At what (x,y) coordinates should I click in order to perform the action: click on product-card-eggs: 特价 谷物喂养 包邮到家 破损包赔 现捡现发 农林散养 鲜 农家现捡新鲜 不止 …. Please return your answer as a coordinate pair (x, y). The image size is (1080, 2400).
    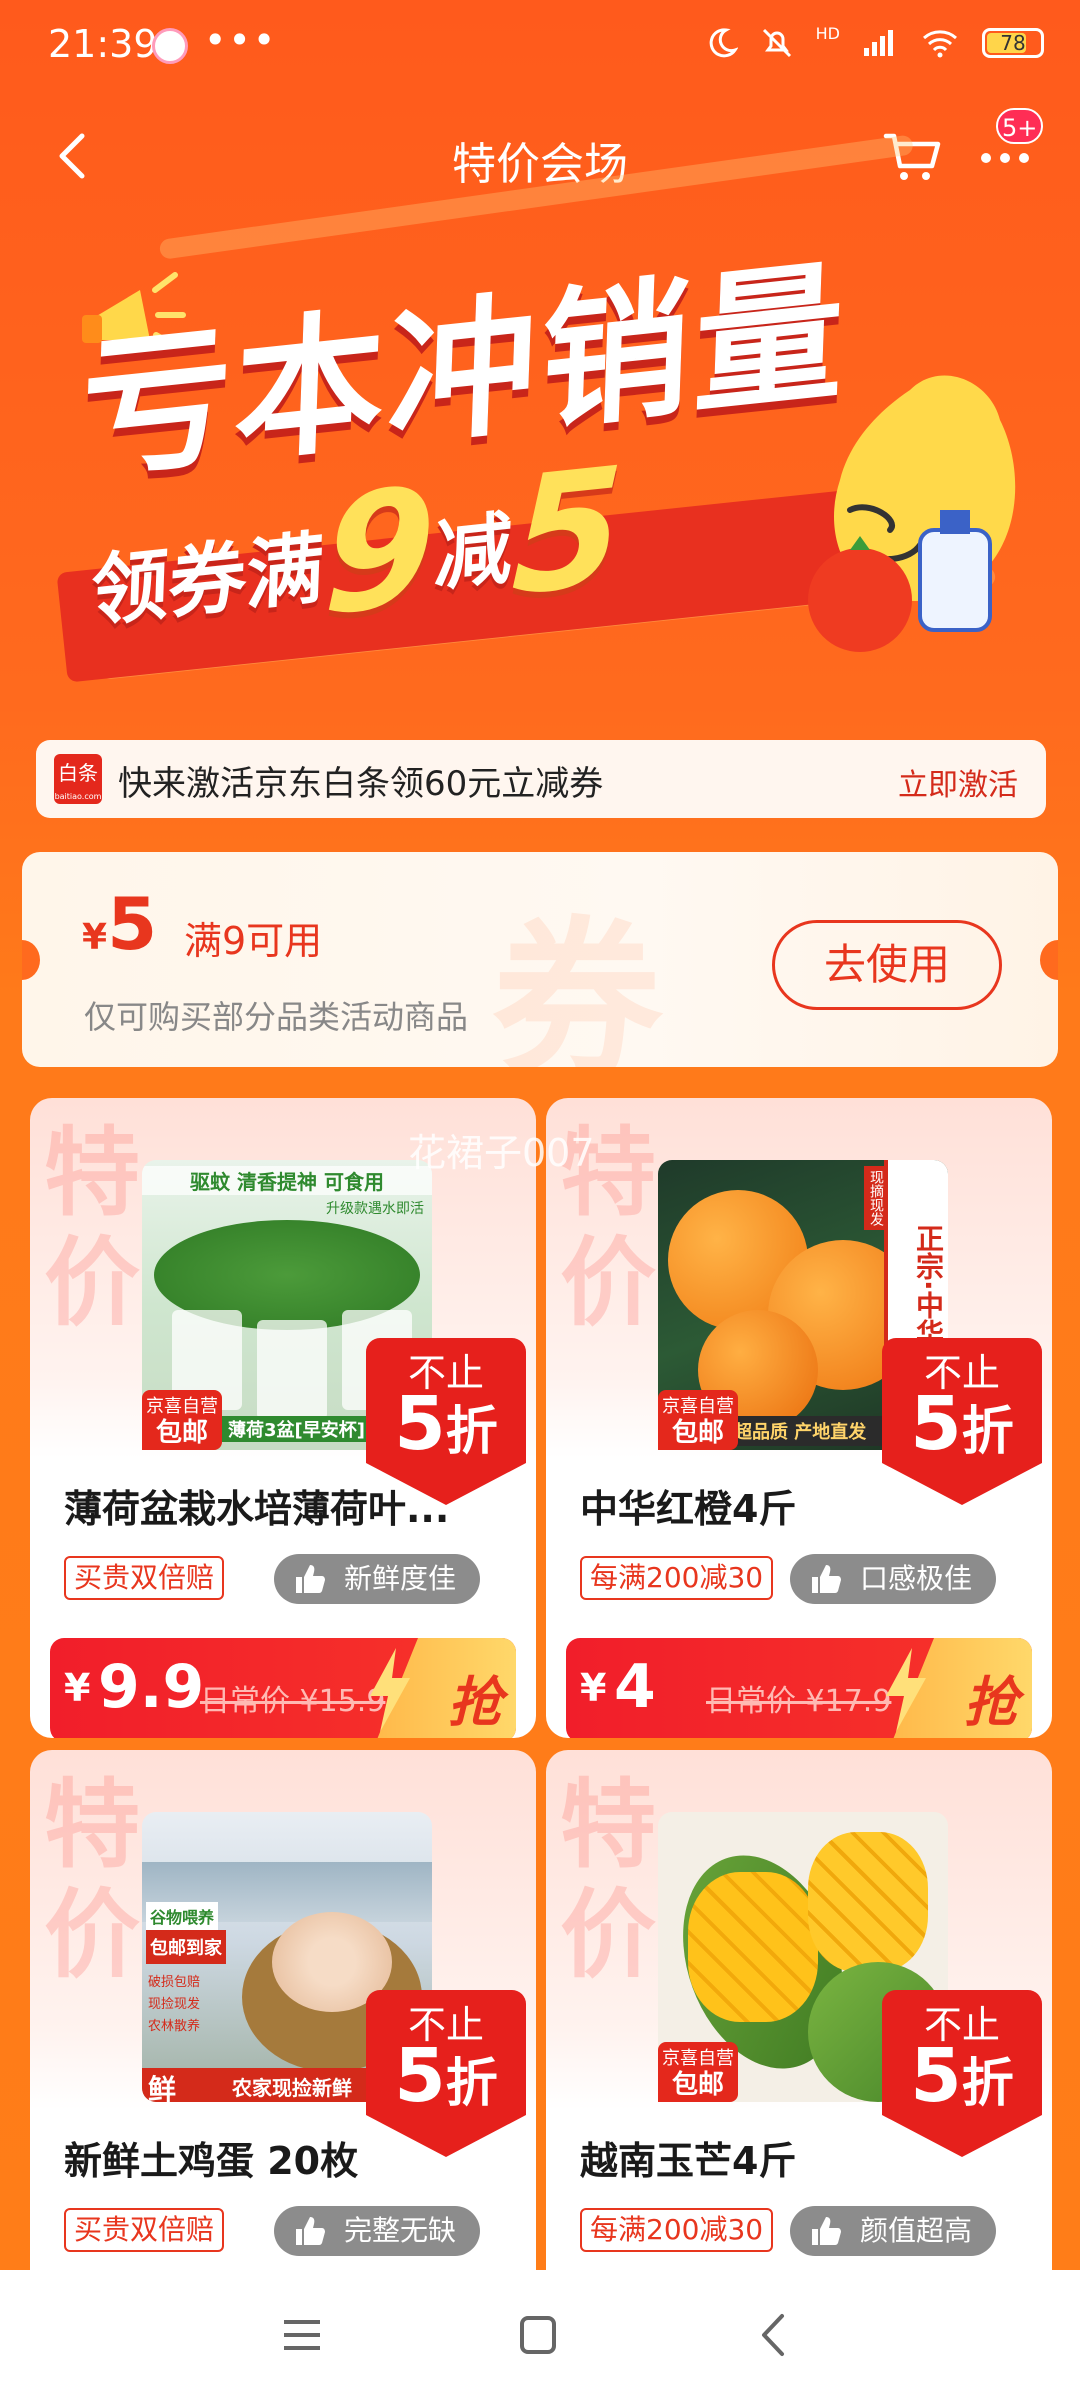
    Looking at the image, I should click on (283, 2010).